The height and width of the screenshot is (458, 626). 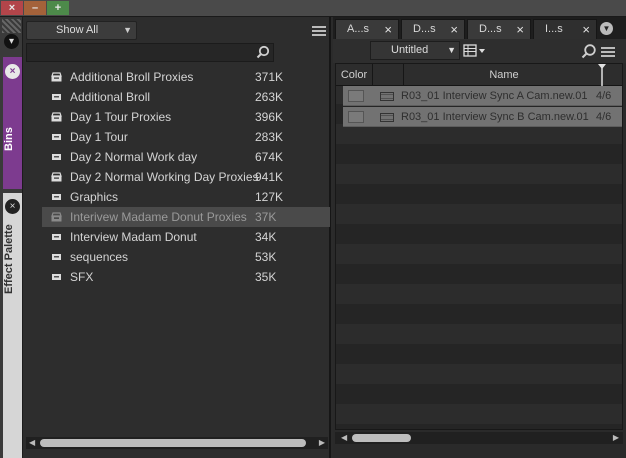 What do you see at coordinates (133, 237) in the screenshot?
I see `bin-name: Interview Madam Donut` at bounding box center [133, 237].